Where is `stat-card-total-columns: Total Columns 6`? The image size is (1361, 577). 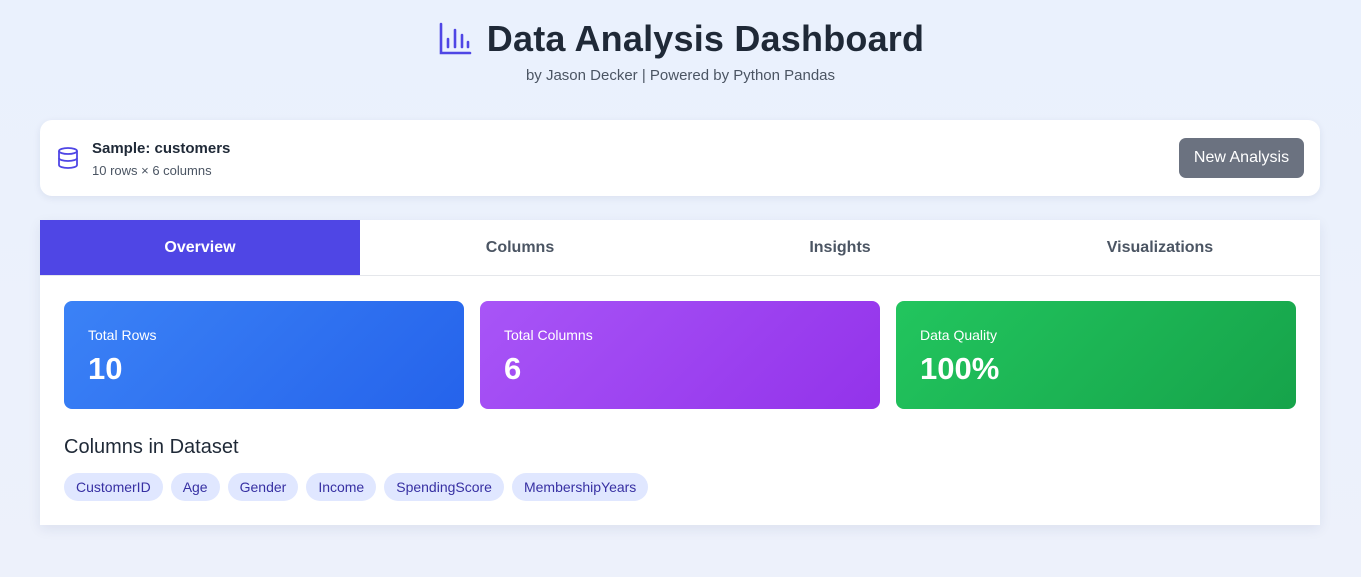
stat-card-total-columns: Total Columns 6 is located at coordinates (680, 355).